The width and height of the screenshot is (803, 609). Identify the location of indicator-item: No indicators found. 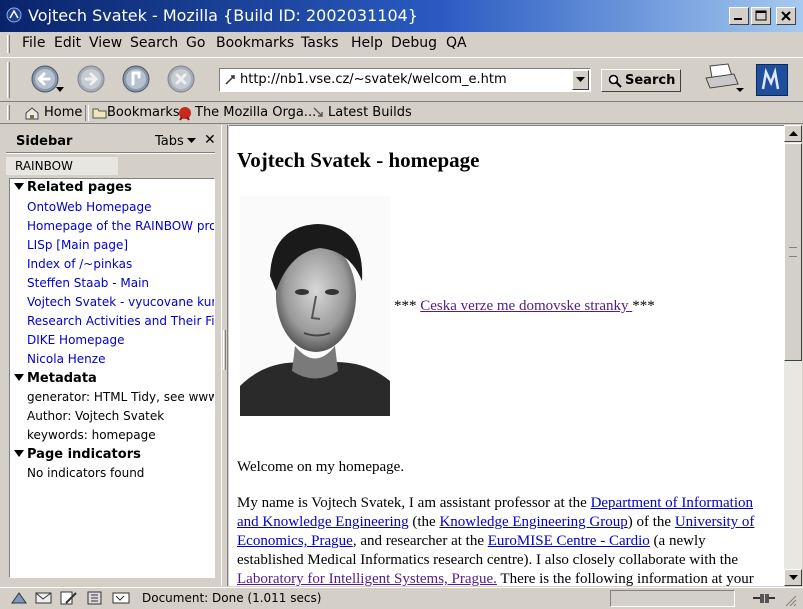
(86, 473).